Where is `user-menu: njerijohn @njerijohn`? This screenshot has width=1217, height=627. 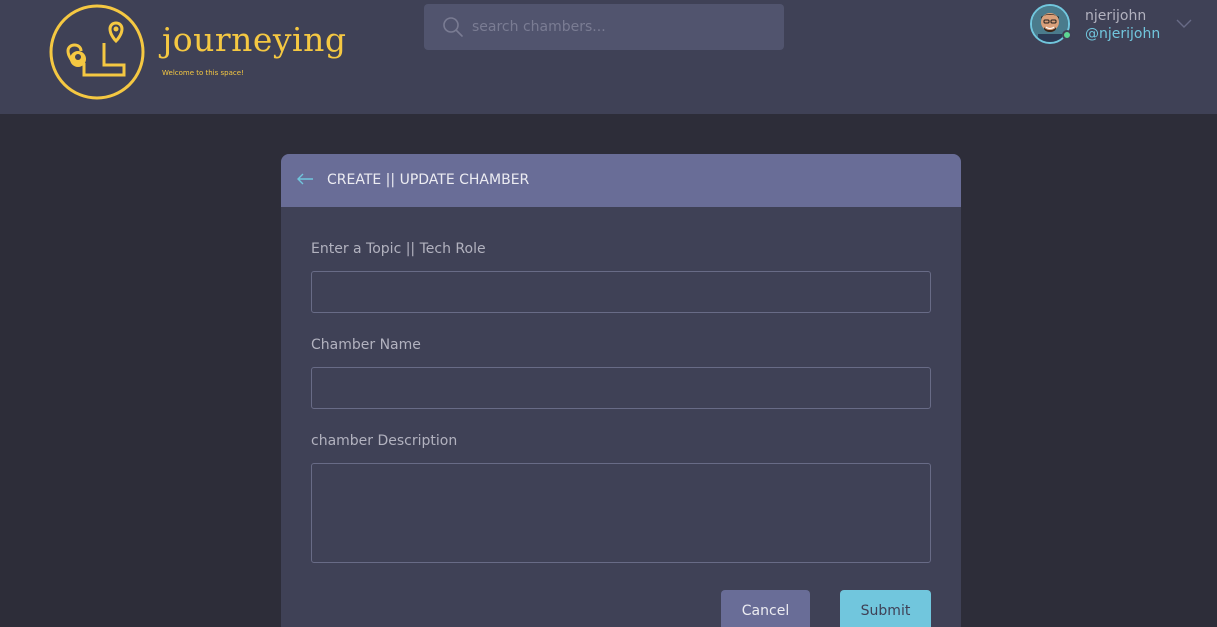 user-menu: njerijohn @njerijohn is located at coordinates (1115, 25).